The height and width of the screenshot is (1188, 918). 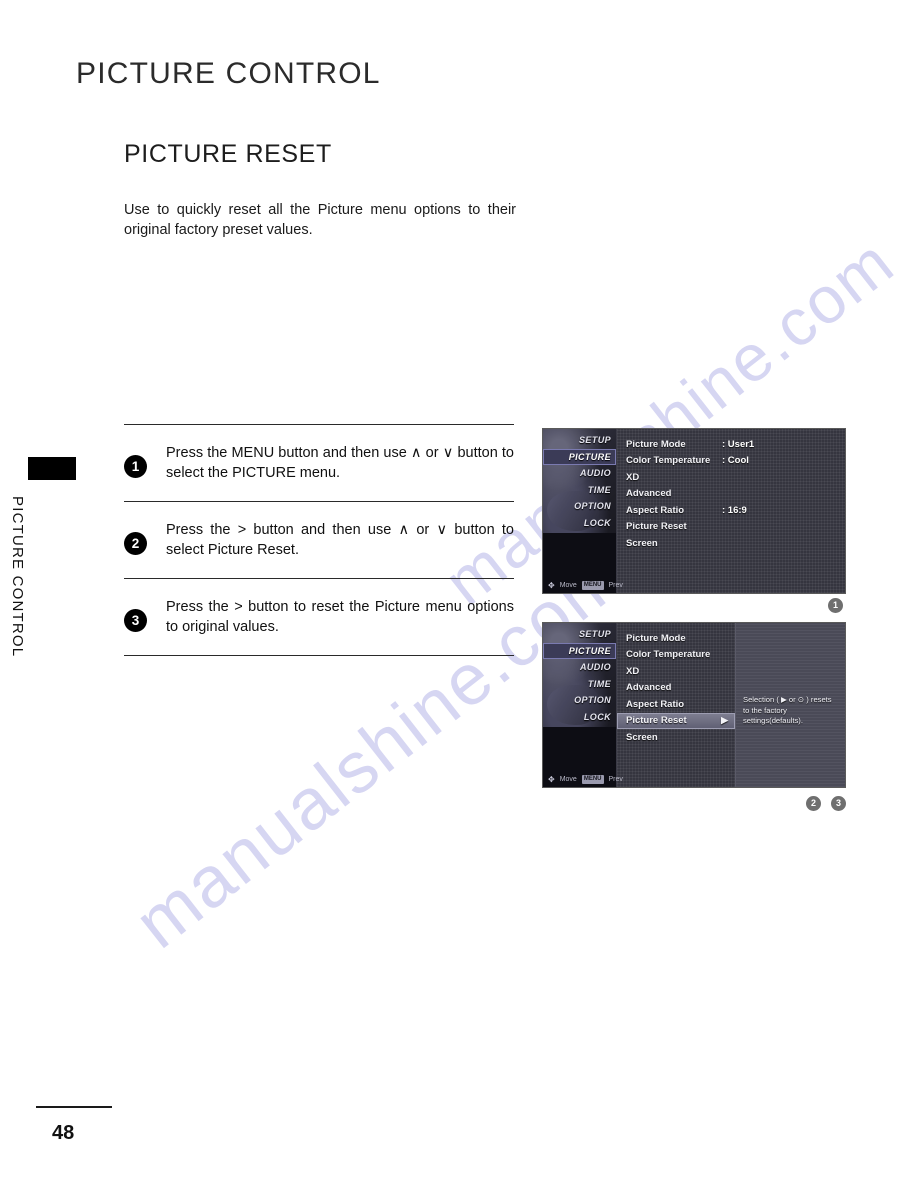 I want to click on divider, so click(x=319, y=655).